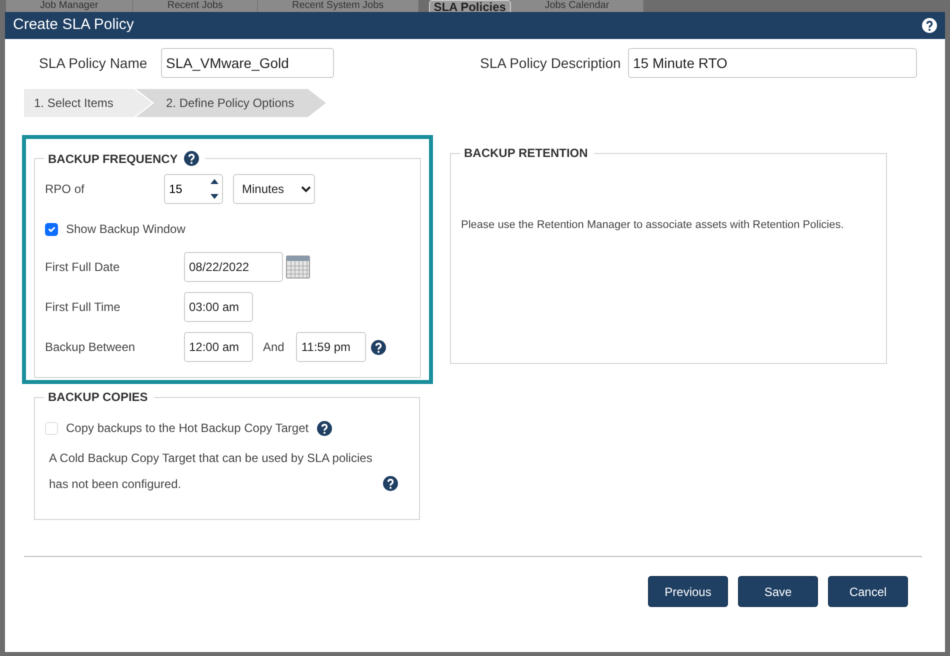 The width and height of the screenshot is (950, 656). What do you see at coordinates (231, 103) in the screenshot?
I see `wizard-step: 2. Define Policy Options` at bounding box center [231, 103].